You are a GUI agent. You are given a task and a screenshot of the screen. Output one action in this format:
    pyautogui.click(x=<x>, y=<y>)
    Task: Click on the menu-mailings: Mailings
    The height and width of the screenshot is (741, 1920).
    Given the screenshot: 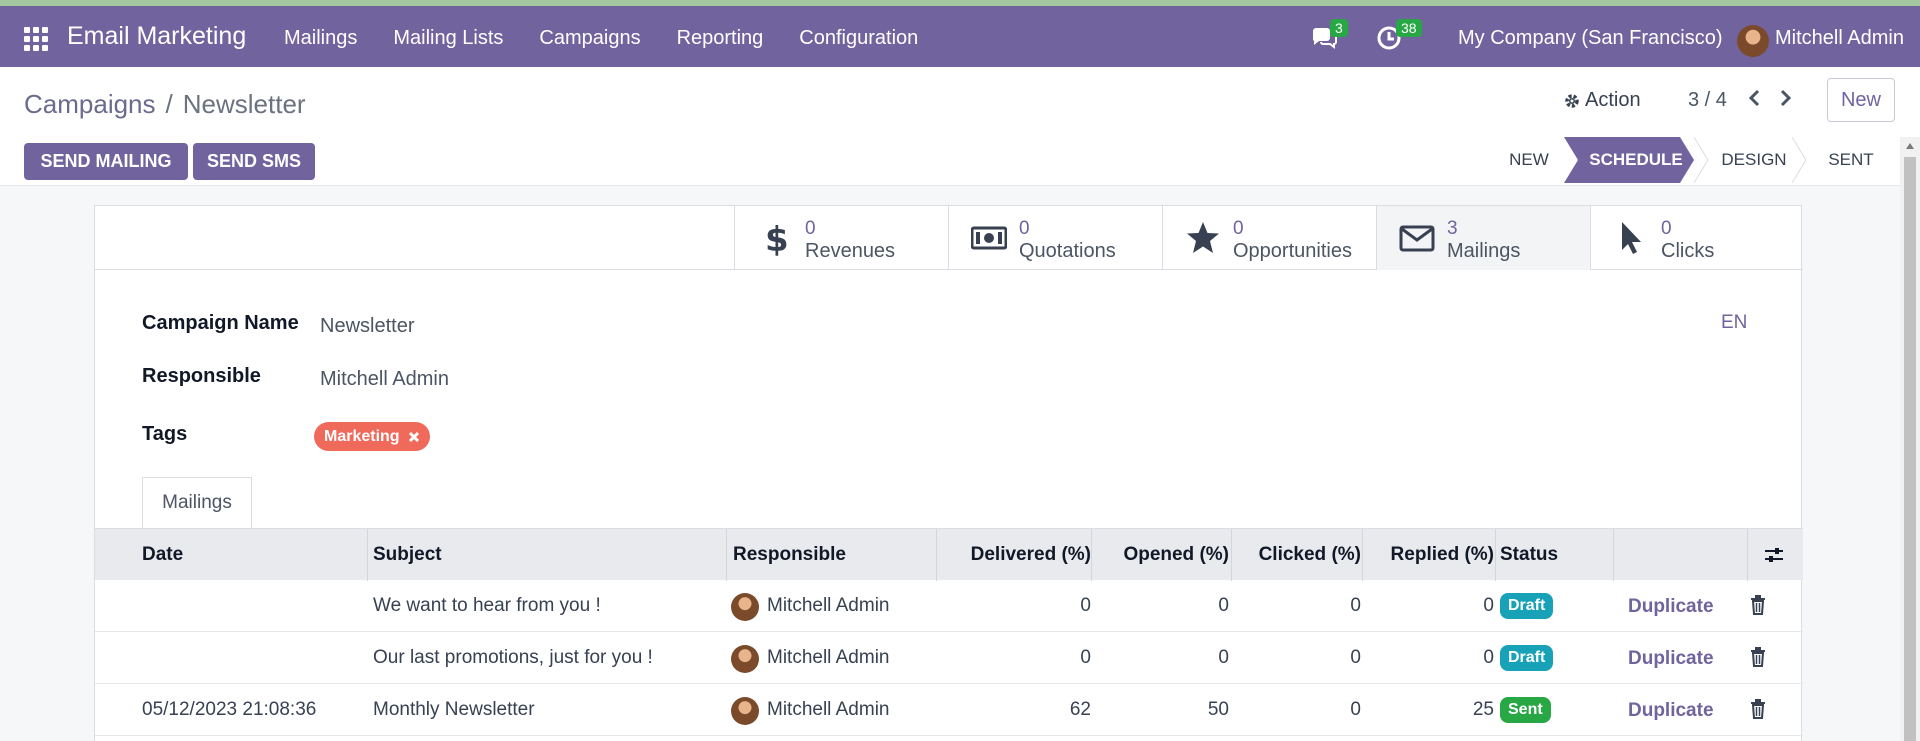 What is the action you would take?
    pyautogui.click(x=320, y=38)
    